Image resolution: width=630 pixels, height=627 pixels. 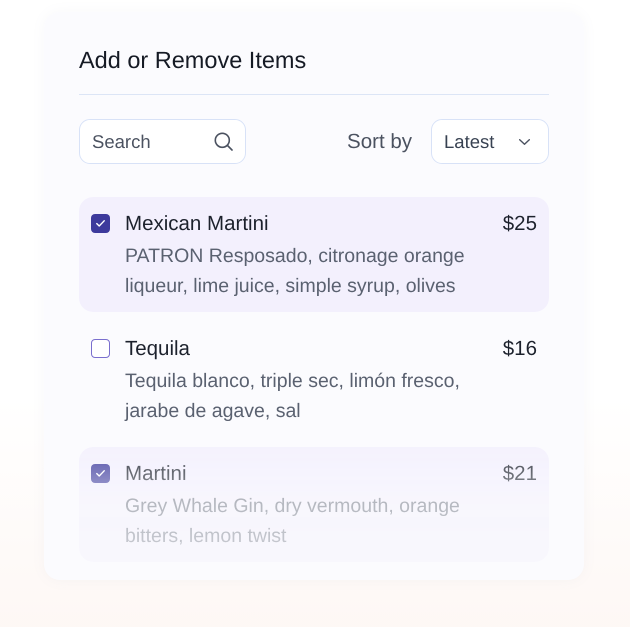 What do you see at coordinates (162, 141) in the screenshot?
I see `search-field: Search` at bounding box center [162, 141].